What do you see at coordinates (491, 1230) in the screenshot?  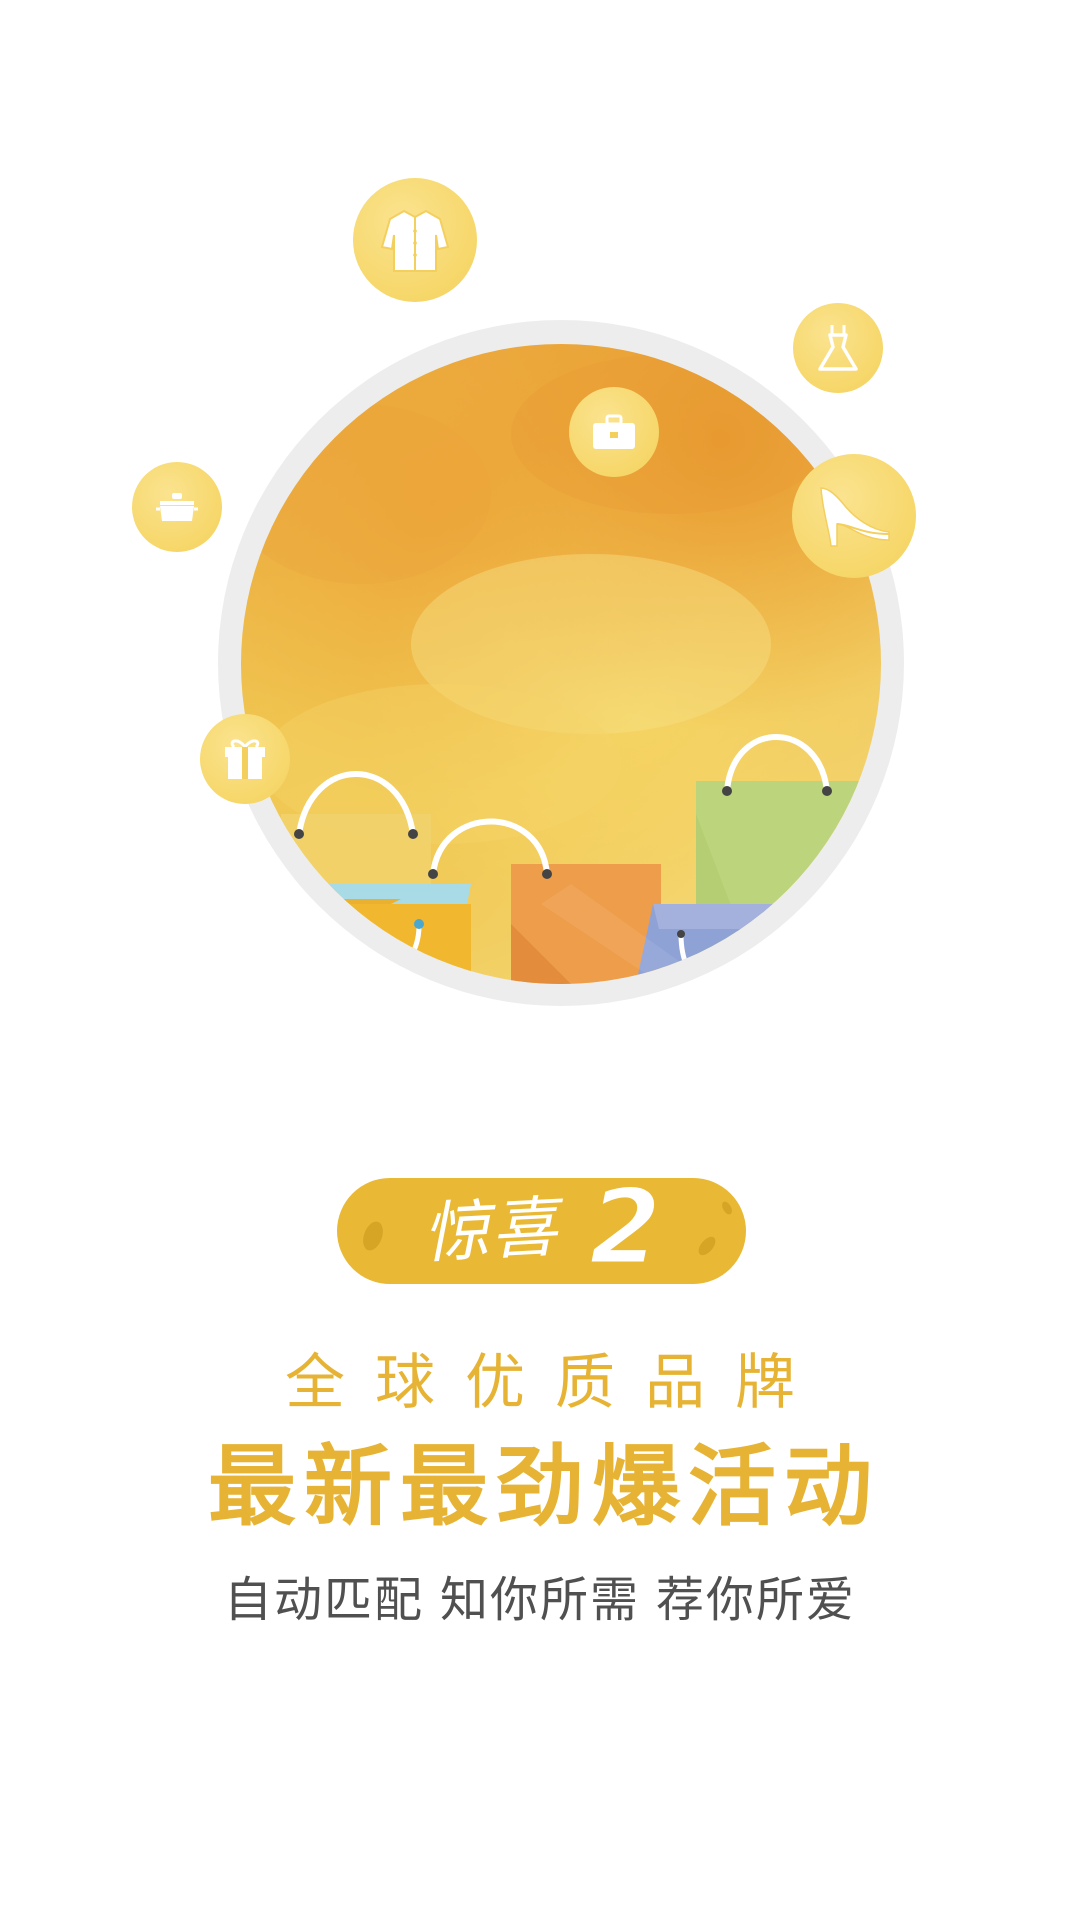 I see `logo-text: 惊喜` at bounding box center [491, 1230].